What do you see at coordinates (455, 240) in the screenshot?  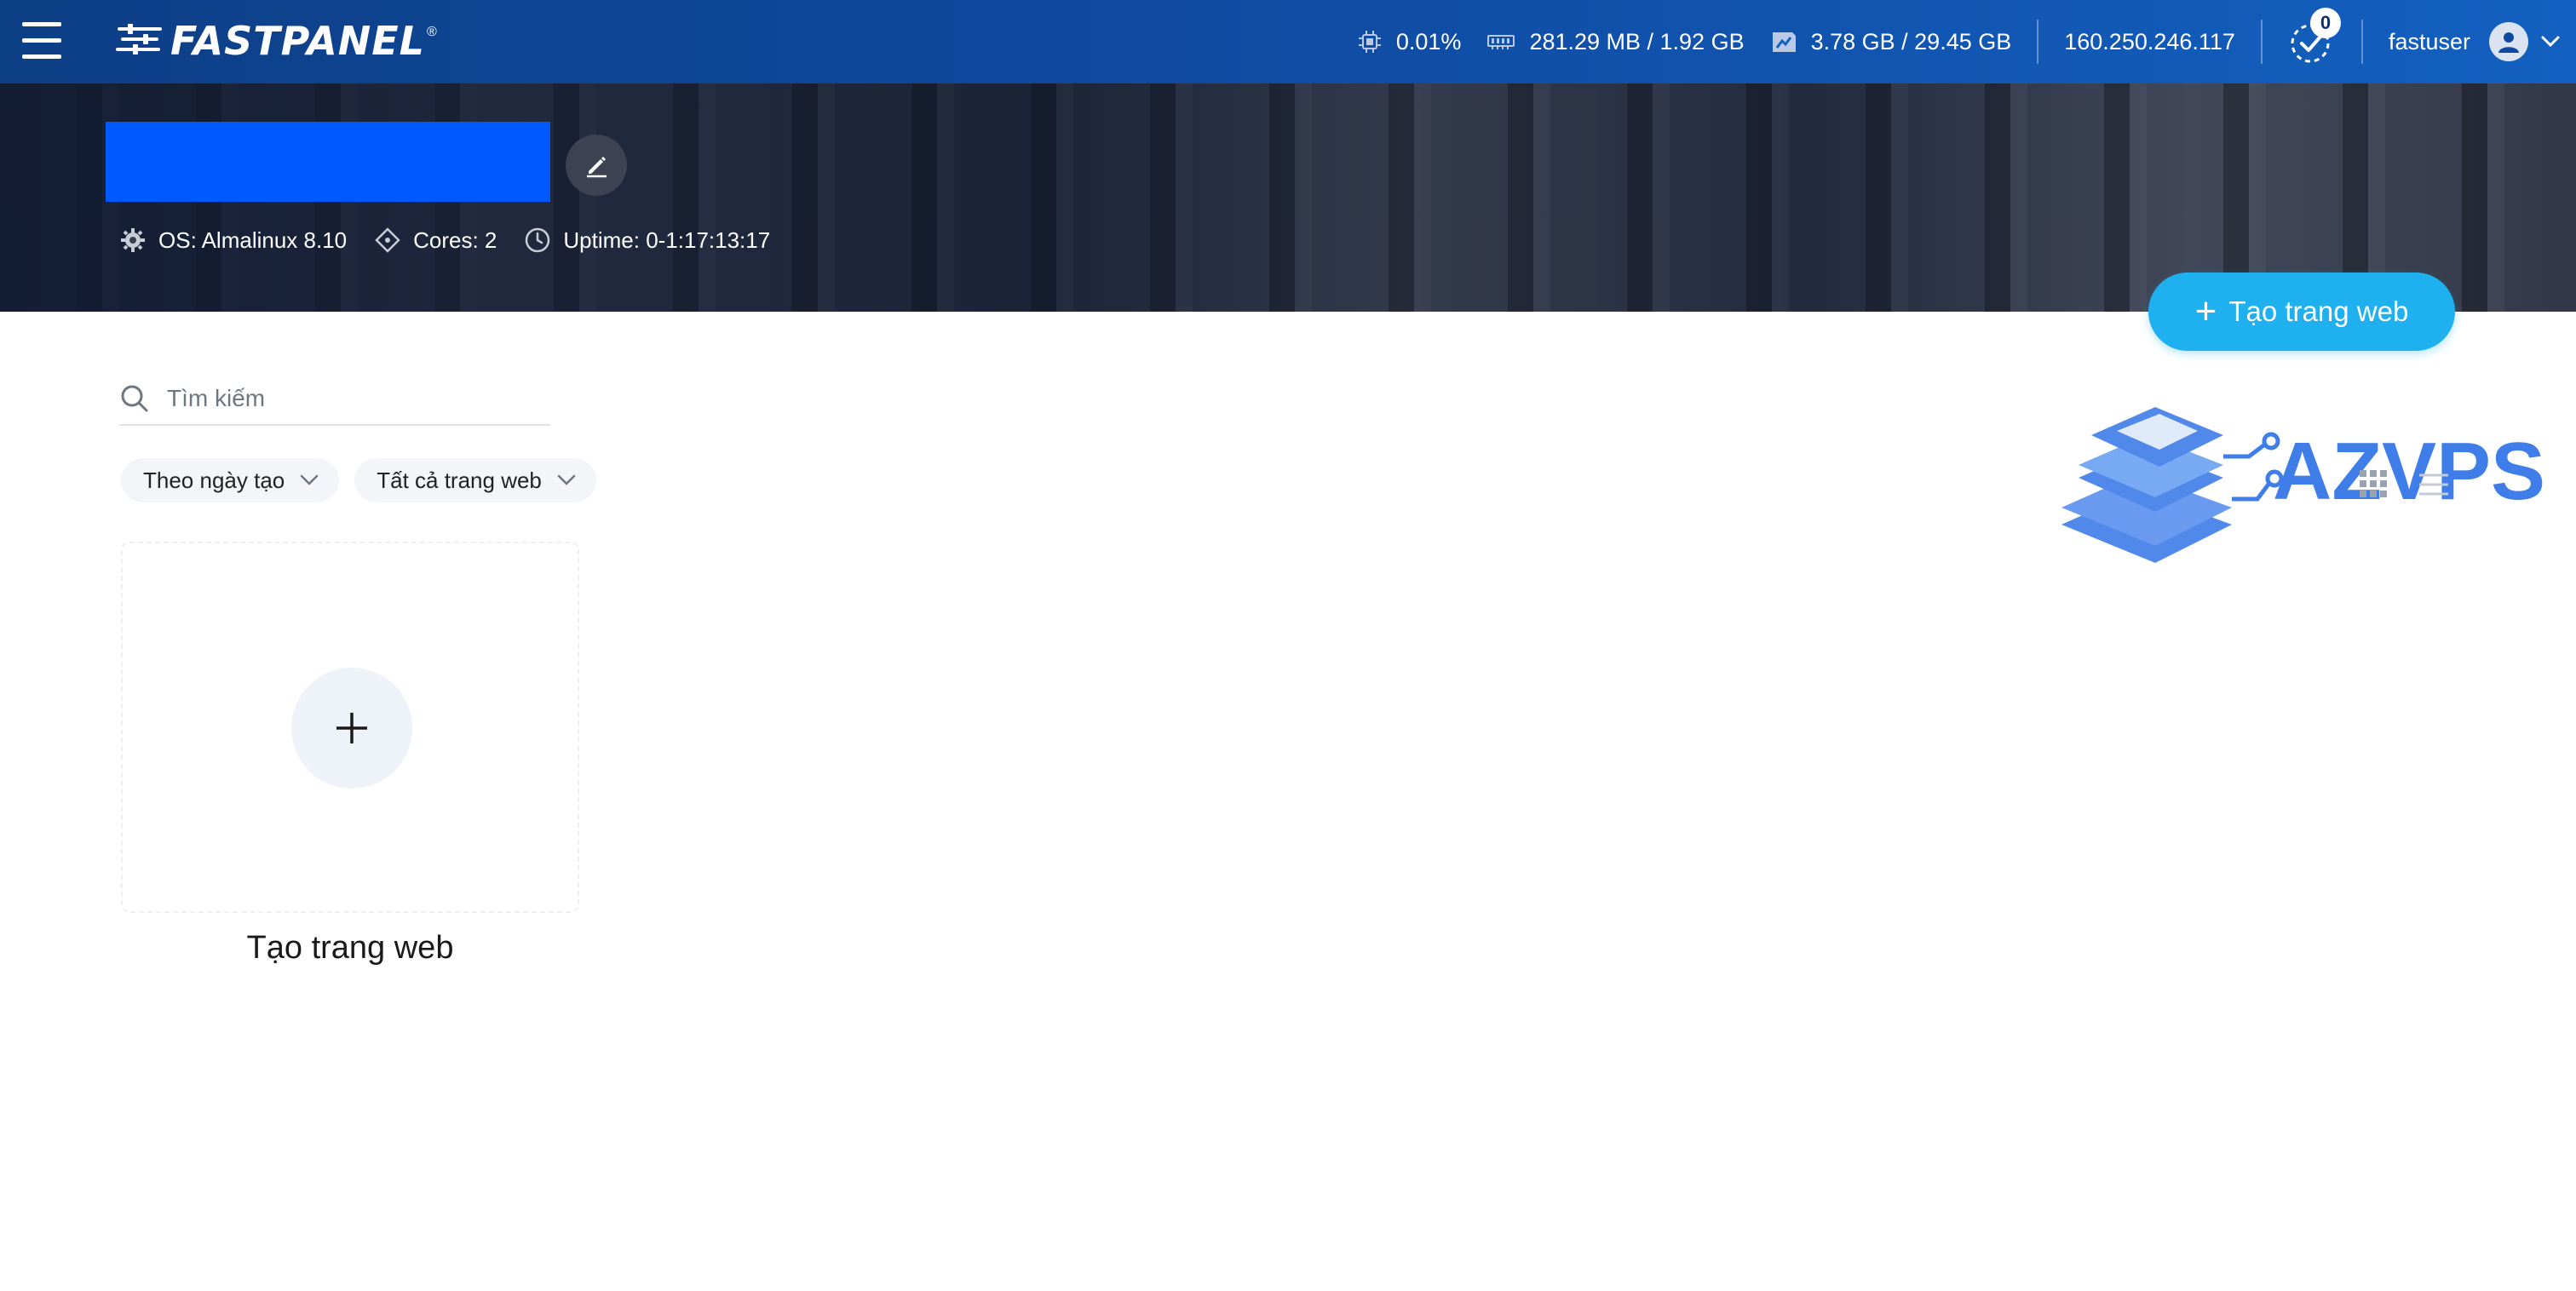 I see `cores-label: Cores: 2` at bounding box center [455, 240].